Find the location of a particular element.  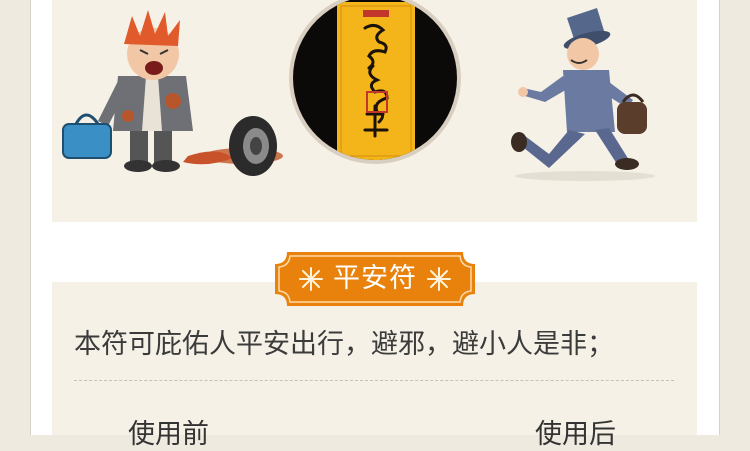

talisman-paper-icon is located at coordinates (376, 81).